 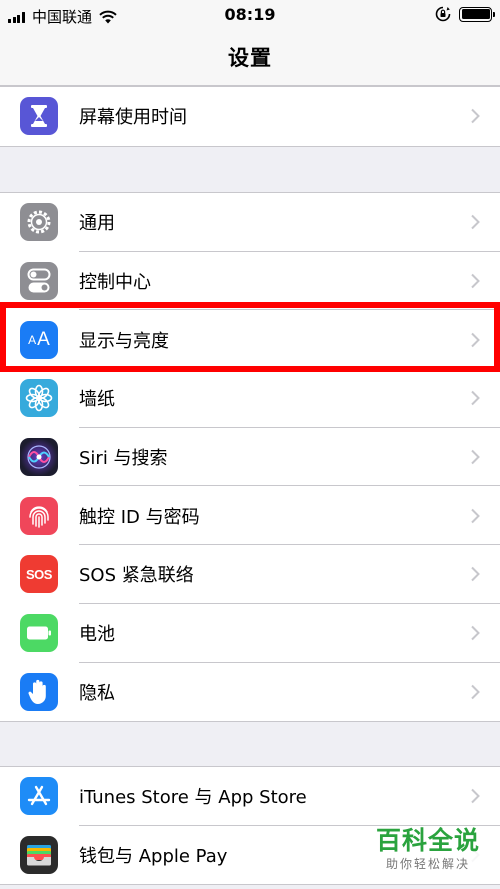 What do you see at coordinates (193, 798) in the screenshot?
I see `settings-item-label: iTunes Store 与 App Store` at bounding box center [193, 798].